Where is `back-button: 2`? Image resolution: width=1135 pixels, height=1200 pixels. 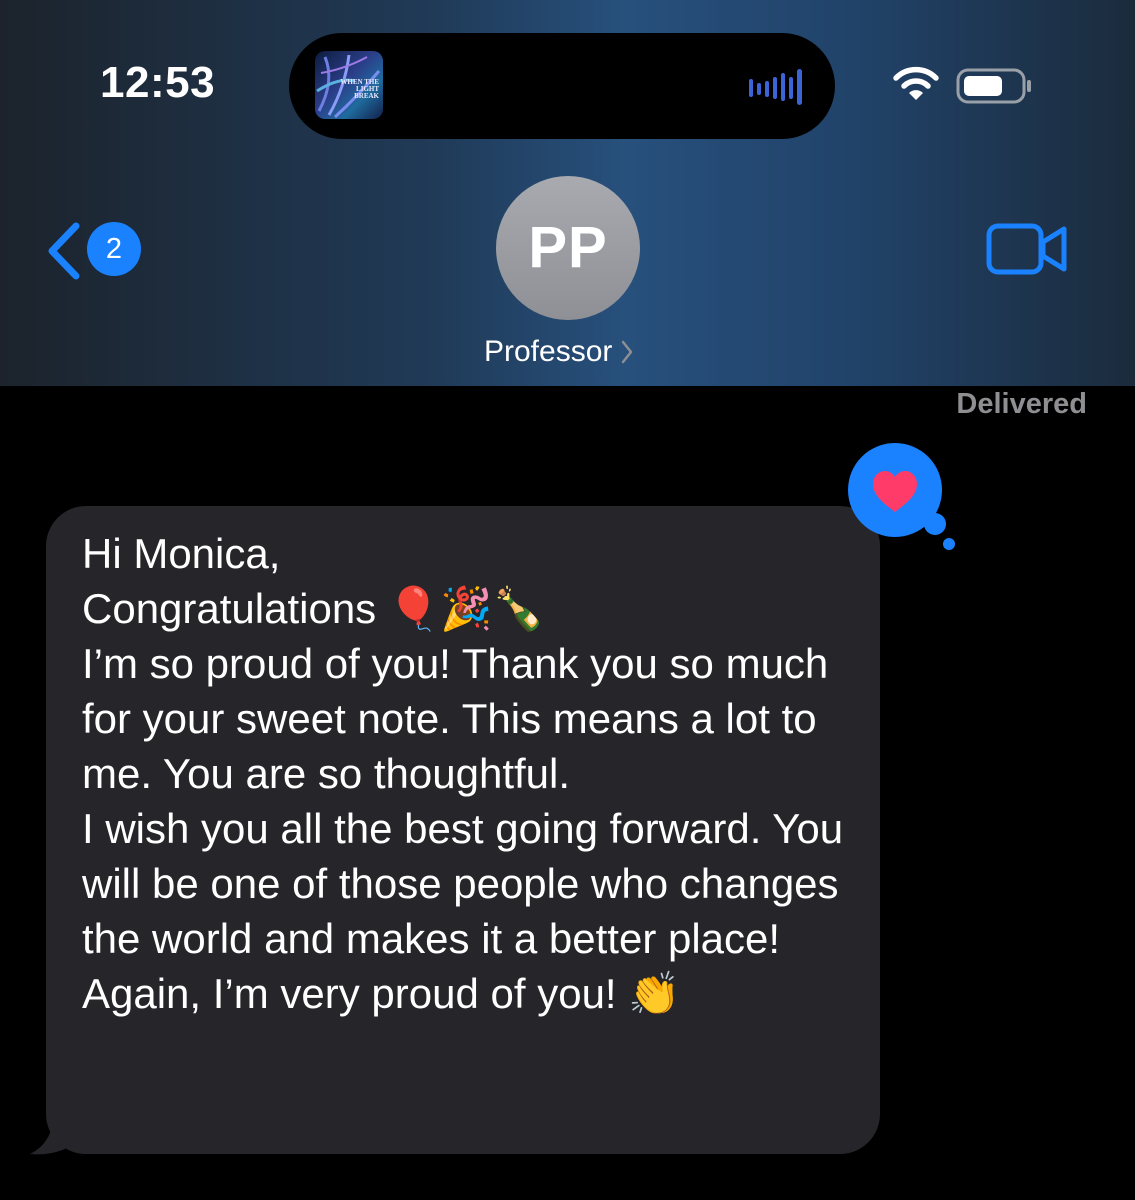
back-button: 2 is located at coordinates (94, 250).